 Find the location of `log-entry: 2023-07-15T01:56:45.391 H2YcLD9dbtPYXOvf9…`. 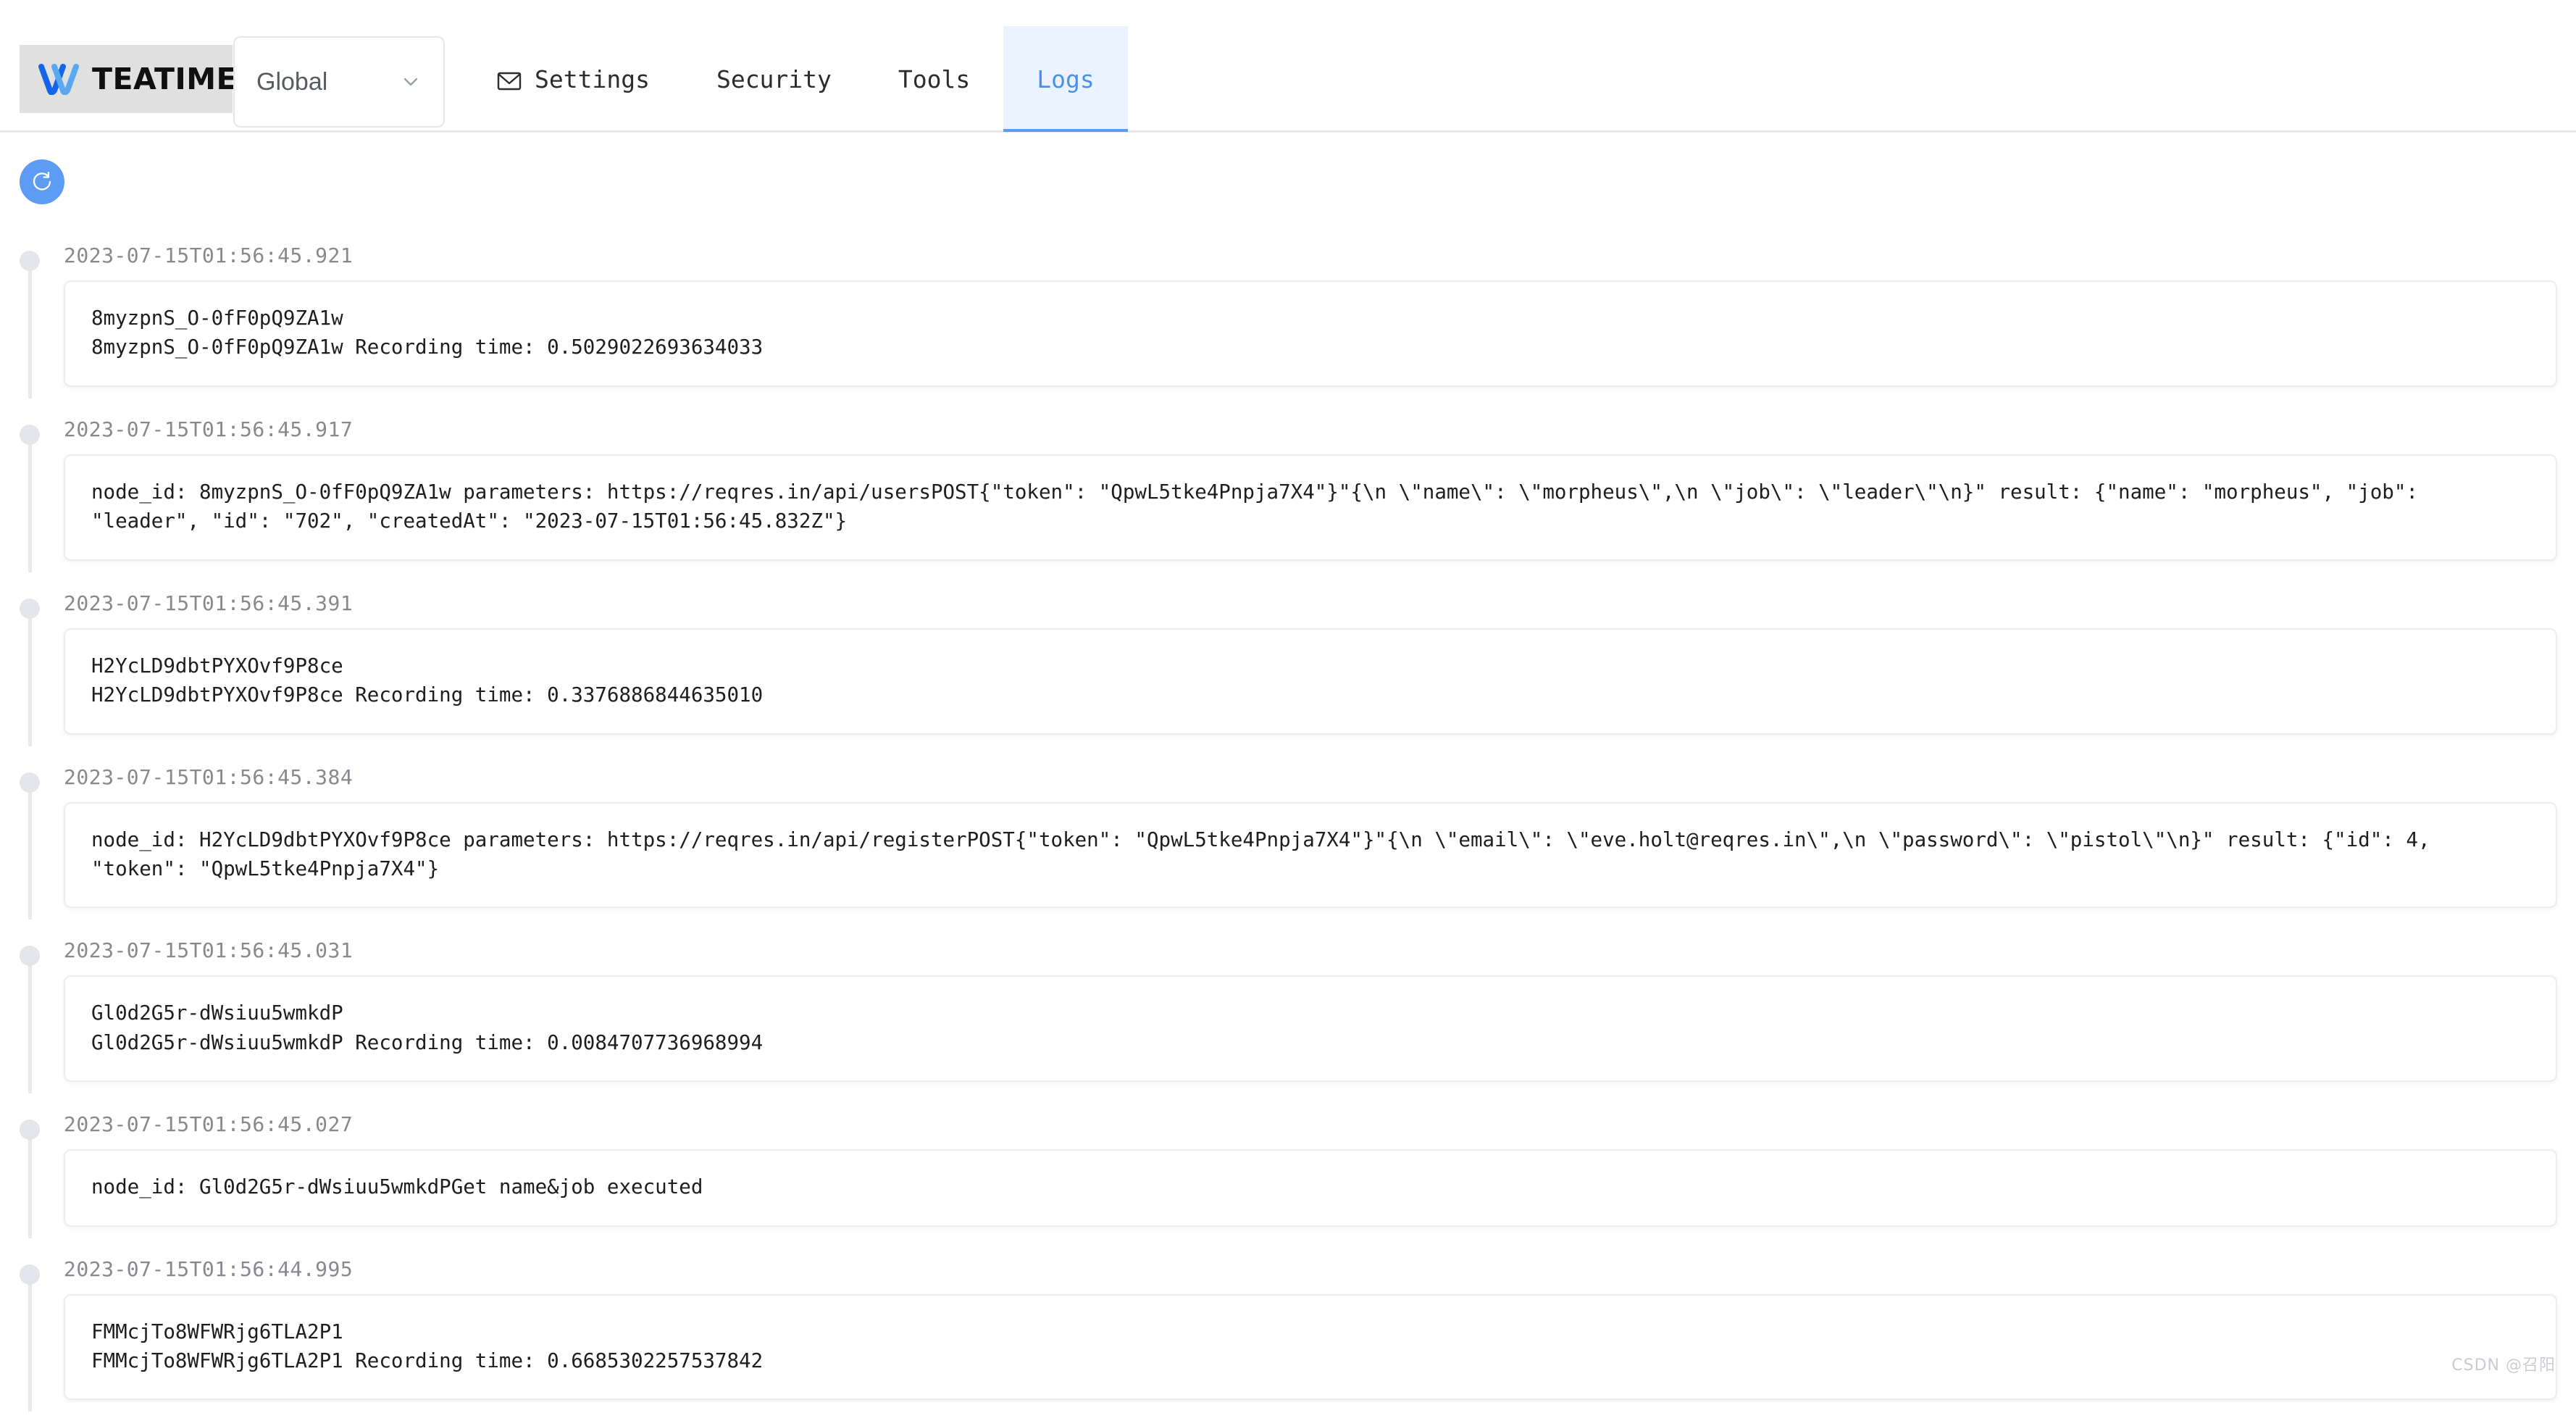

log-entry: 2023-07-15T01:56:45.391 H2YcLD9dbtPYXOvf9… is located at coordinates (1288, 661).